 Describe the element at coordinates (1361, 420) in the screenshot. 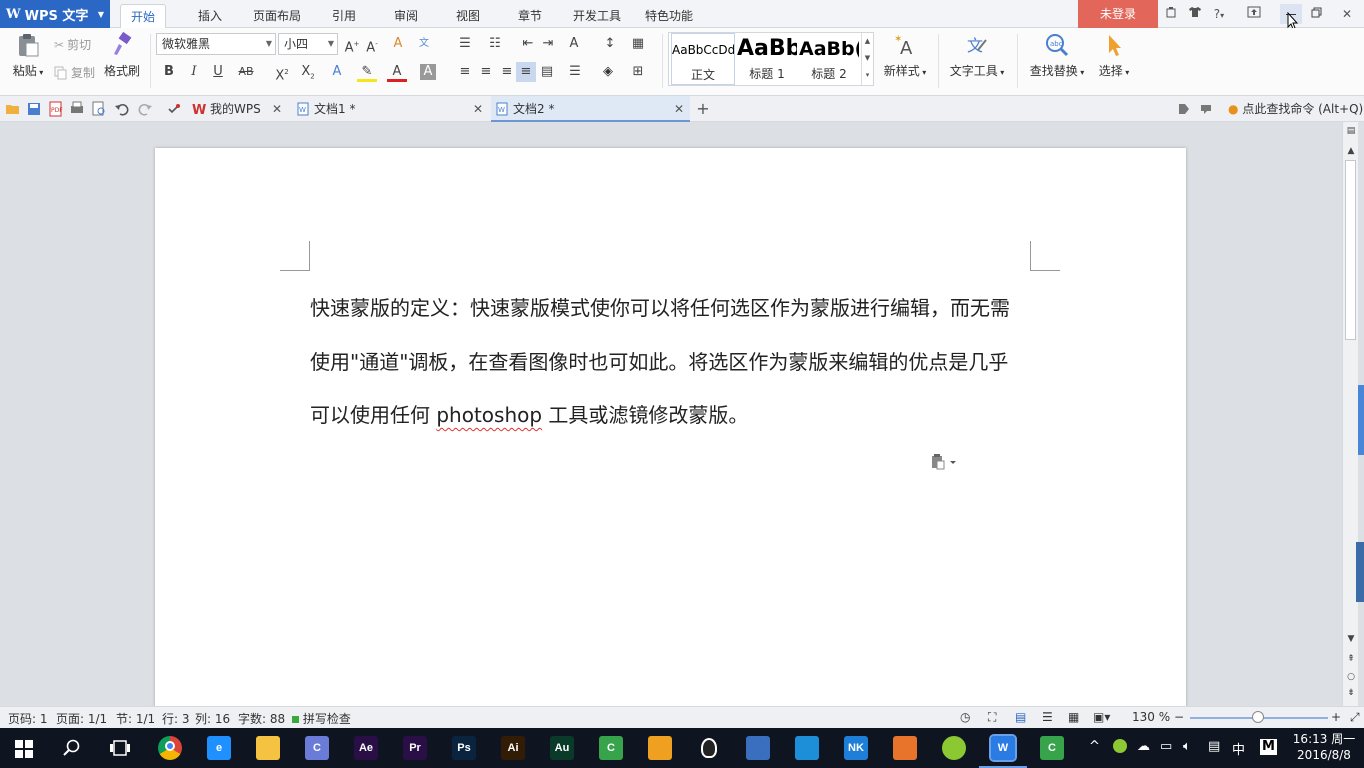

I see `side-panel-handle` at that location.